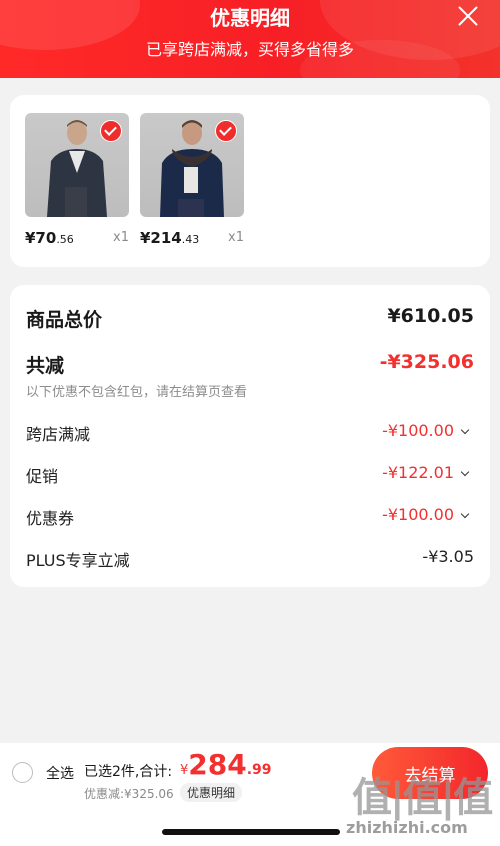 This screenshot has width=500, height=846. Describe the element at coordinates (249, 49) in the screenshot. I see `page-subtitle: 已享跨店满减，买得多省得多` at that location.